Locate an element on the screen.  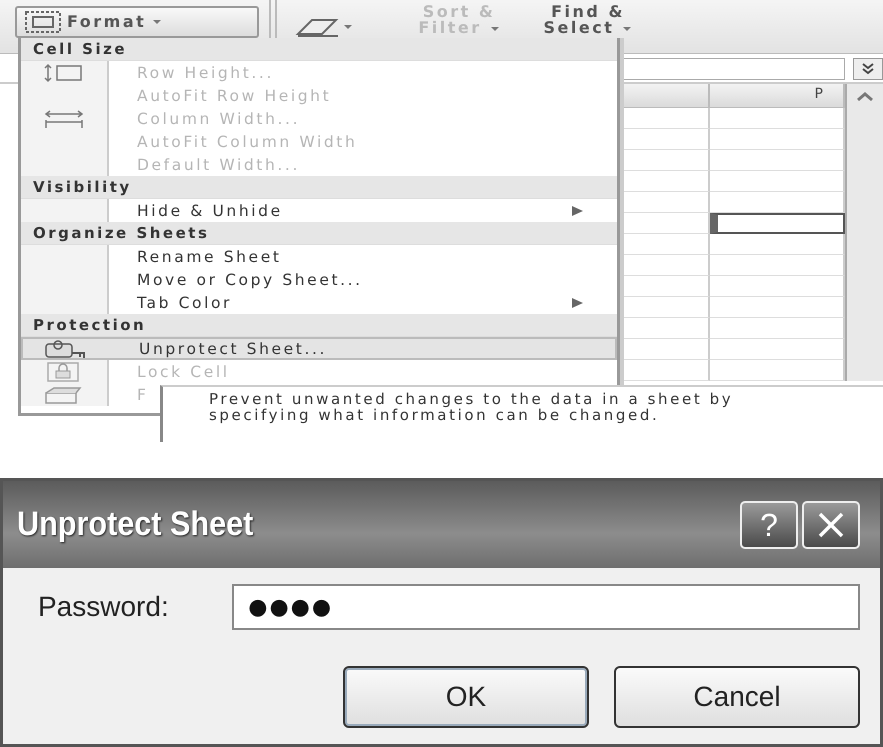
expand-button is located at coordinates (868, 69).